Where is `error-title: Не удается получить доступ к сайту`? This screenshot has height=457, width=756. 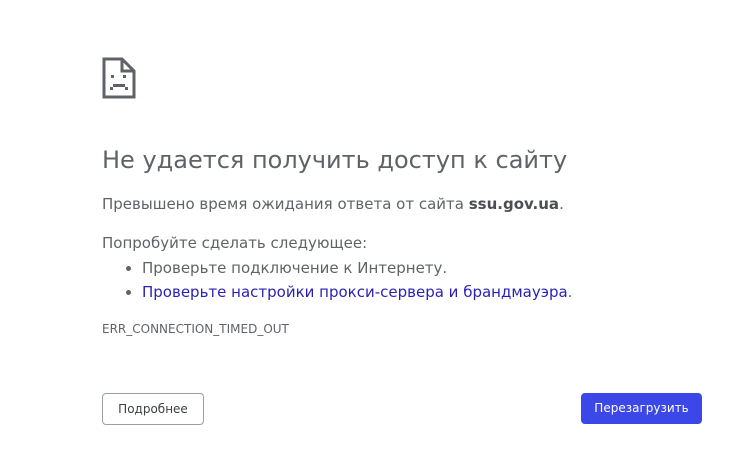 error-title: Не удается получить доступ к сайту is located at coordinates (335, 160).